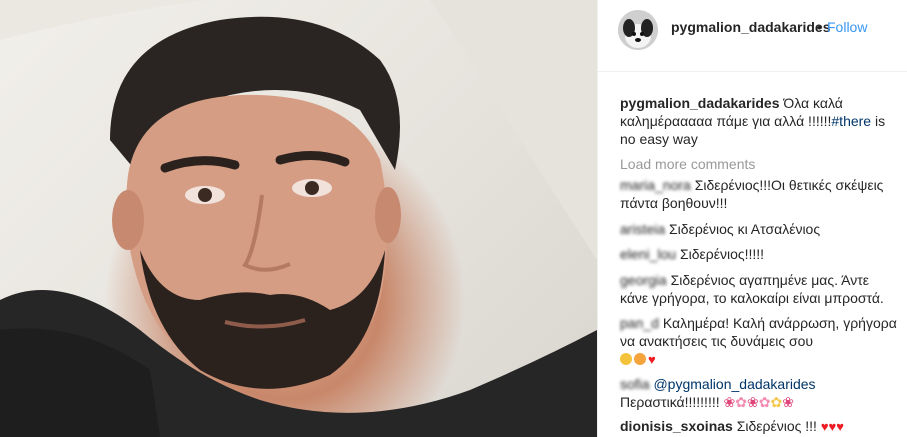 The width and height of the screenshot is (907, 437). What do you see at coordinates (751, 27) in the screenshot?
I see `header-username: pygmalion_dadakarides` at bounding box center [751, 27].